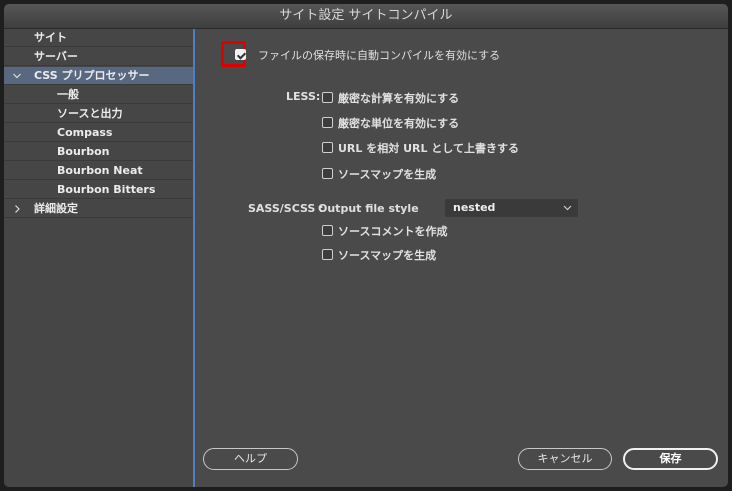 The image size is (732, 491). Describe the element at coordinates (56, 56) in the screenshot. I see `sidebar-item-label: サーバー` at that location.